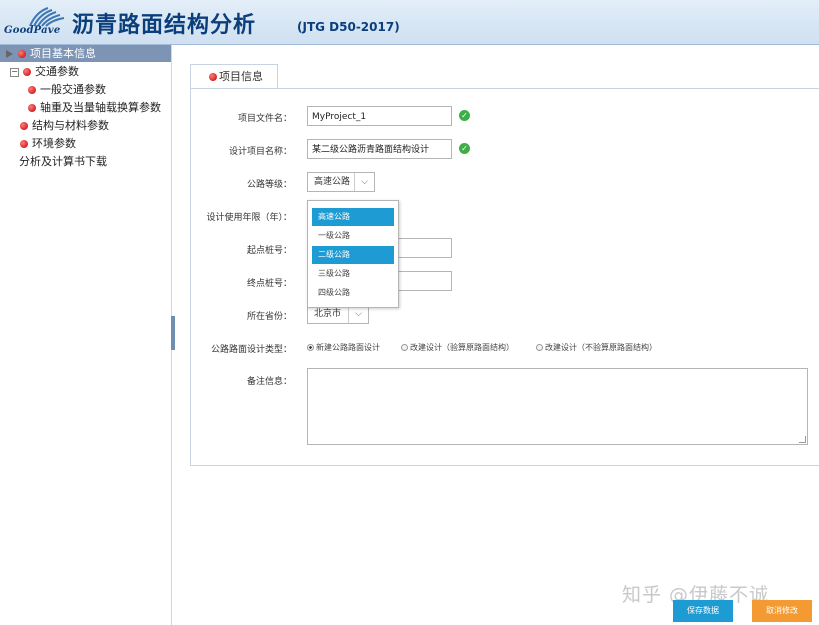 The width and height of the screenshot is (819, 625). What do you see at coordinates (269, 284) in the screenshot?
I see `end-station-label: 终点桩号：` at bounding box center [269, 284].